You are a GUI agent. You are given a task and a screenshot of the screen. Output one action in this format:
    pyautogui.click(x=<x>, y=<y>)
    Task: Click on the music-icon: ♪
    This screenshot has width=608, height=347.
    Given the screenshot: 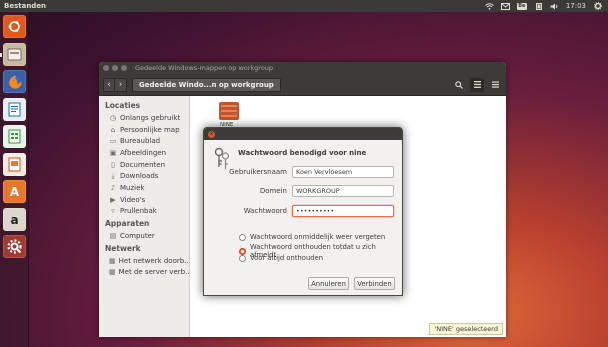 What is the action you would take?
    pyautogui.click(x=113, y=187)
    